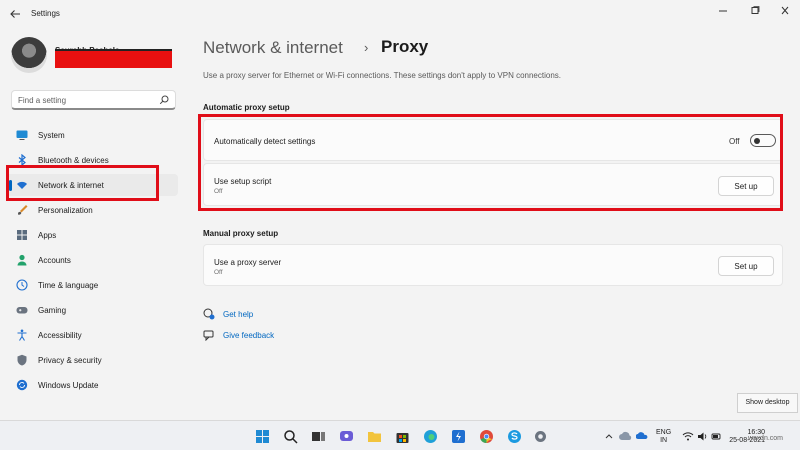 This screenshot has width=800, height=450. I want to click on sidebar-item-personalization: Personalization, so click(92, 210).